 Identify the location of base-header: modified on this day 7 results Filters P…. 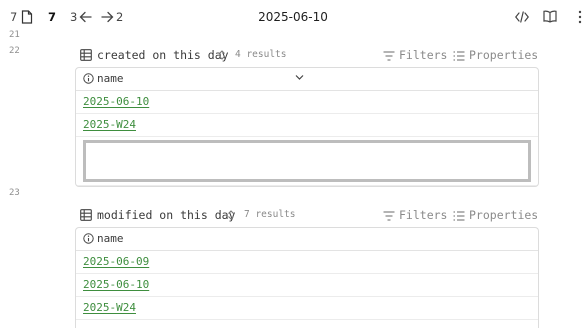
(309, 215).